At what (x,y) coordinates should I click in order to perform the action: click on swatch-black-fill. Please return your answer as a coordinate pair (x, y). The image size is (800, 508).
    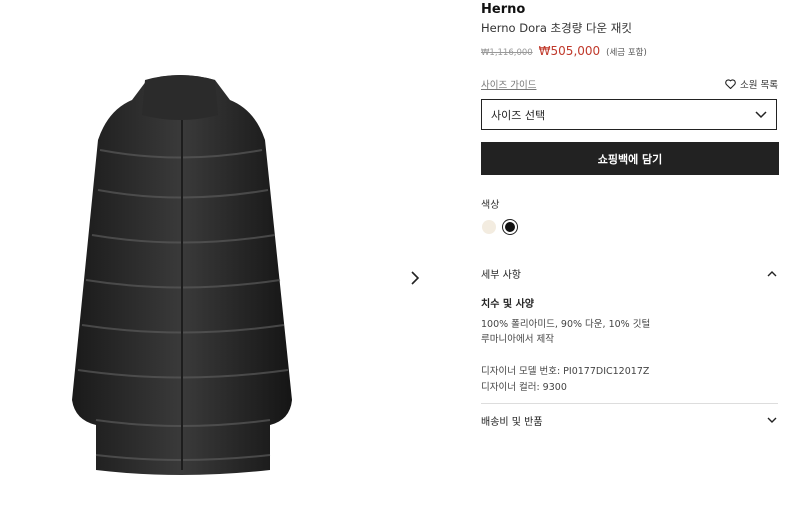
    Looking at the image, I should click on (510, 227).